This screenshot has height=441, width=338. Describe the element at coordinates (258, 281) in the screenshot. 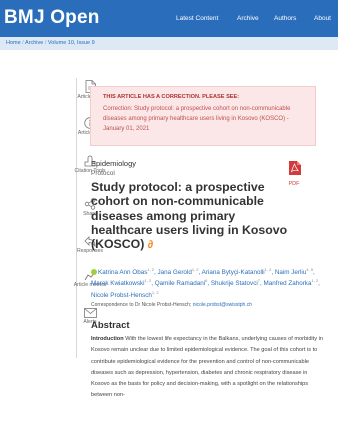

I see `author-affiliation: 7` at that location.